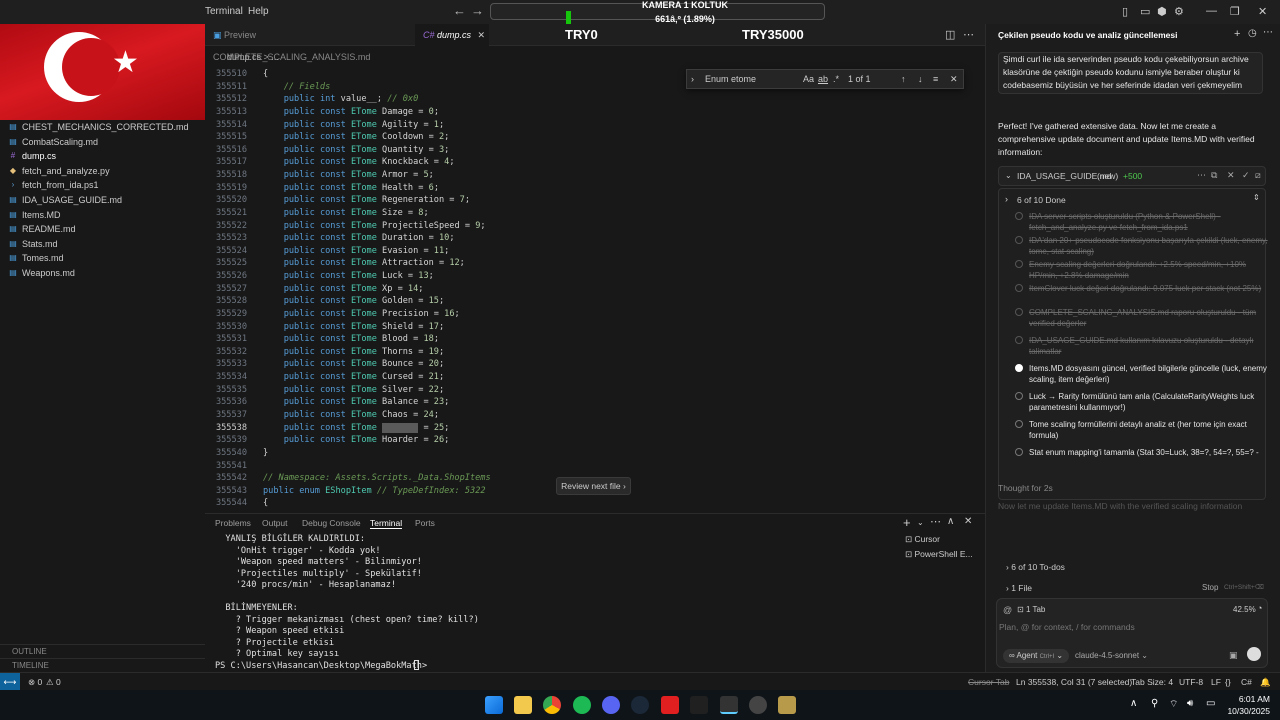  Describe the element at coordinates (1007, 610) in the screenshot. I see `mention-icon: @` at that location.